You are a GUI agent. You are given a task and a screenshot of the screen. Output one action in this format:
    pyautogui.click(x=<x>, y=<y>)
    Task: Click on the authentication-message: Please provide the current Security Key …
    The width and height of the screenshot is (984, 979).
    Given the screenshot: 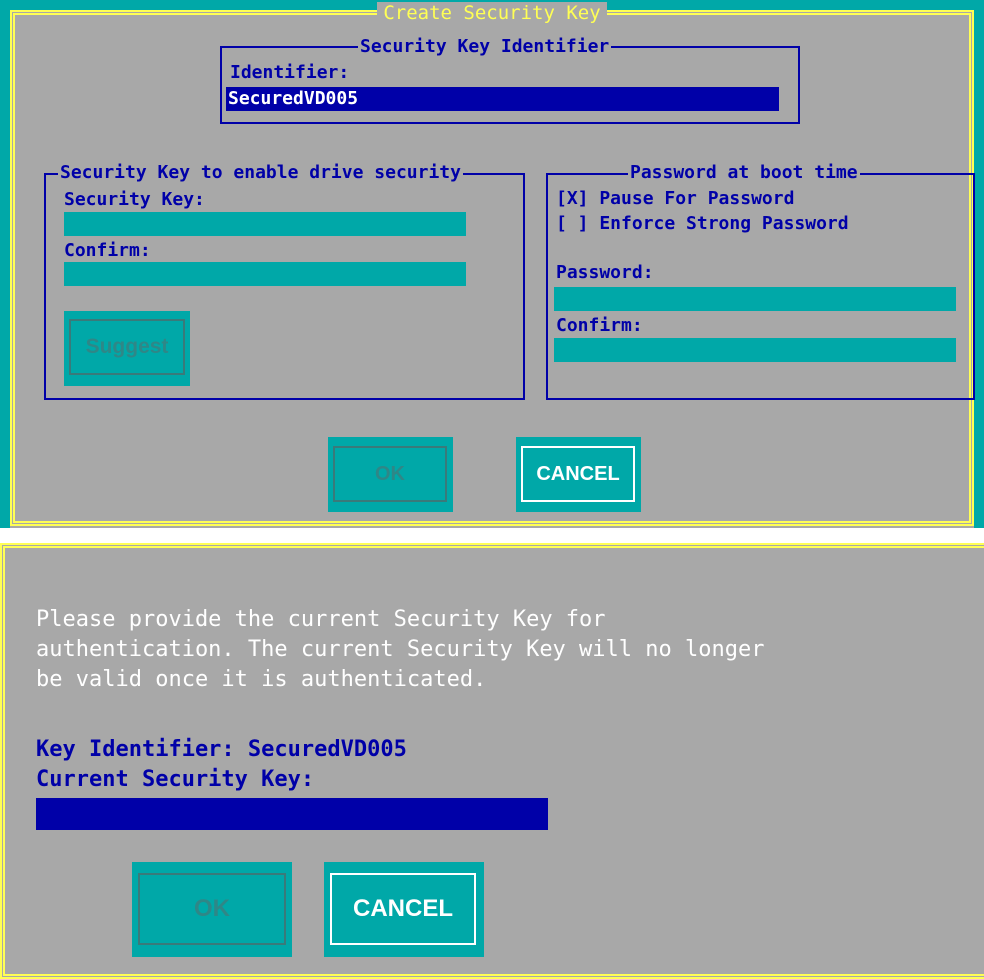 What is the action you would take?
    pyautogui.click(x=400, y=649)
    